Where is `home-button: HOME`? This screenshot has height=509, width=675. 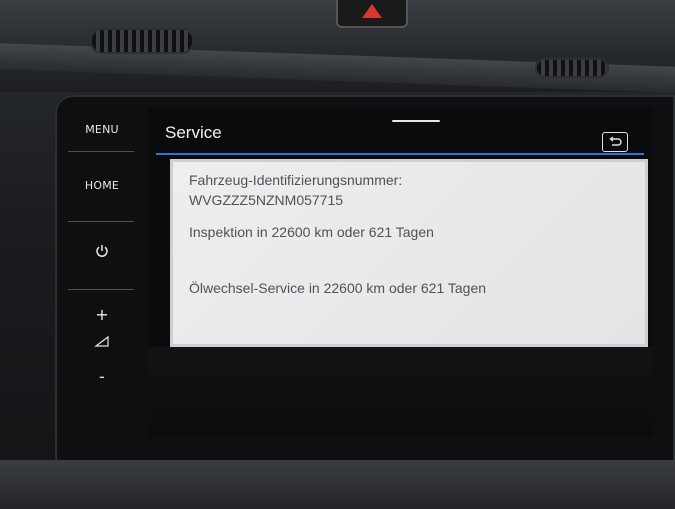
home-button: HOME is located at coordinates (102, 185).